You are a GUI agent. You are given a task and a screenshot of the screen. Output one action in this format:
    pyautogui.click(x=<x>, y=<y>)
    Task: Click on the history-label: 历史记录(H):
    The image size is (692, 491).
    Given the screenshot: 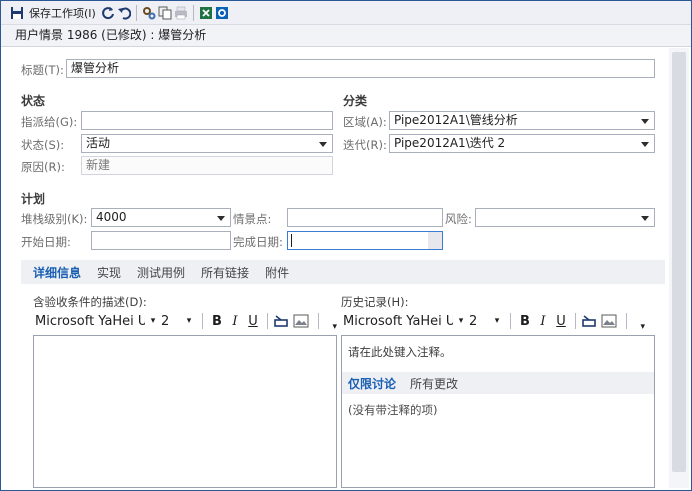 What is the action you would take?
    pyautogui.click(x=375, y=302)
    